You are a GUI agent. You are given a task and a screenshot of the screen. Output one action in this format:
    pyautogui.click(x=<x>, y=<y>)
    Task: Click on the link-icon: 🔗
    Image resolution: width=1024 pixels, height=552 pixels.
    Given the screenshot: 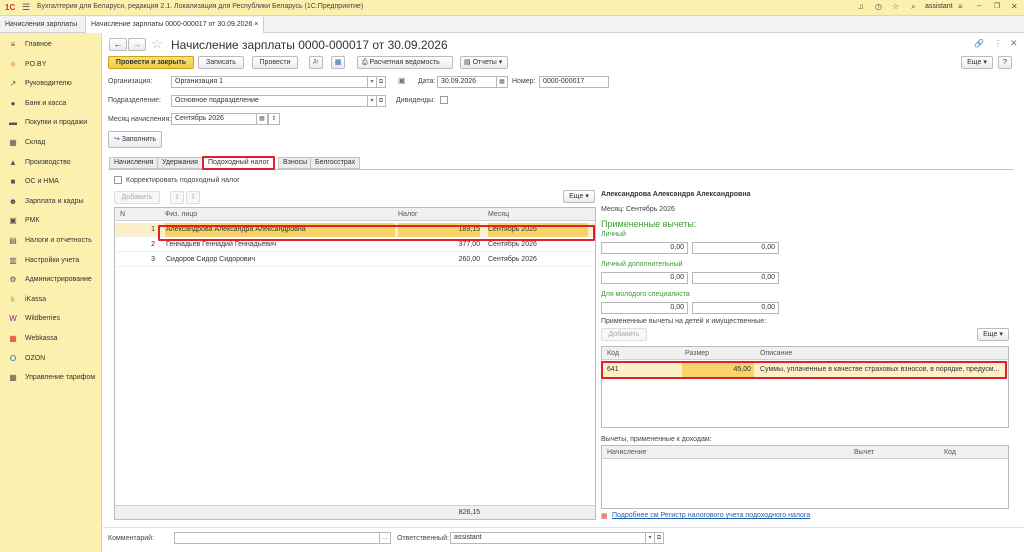 What is the action you would take?
    pyautogui.click(x=979, y=43)
    